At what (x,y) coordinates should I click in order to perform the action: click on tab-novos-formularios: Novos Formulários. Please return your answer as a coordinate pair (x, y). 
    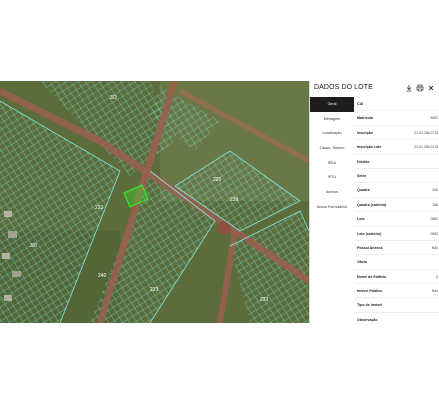
    Looking at the image, I should click on (332, 207).